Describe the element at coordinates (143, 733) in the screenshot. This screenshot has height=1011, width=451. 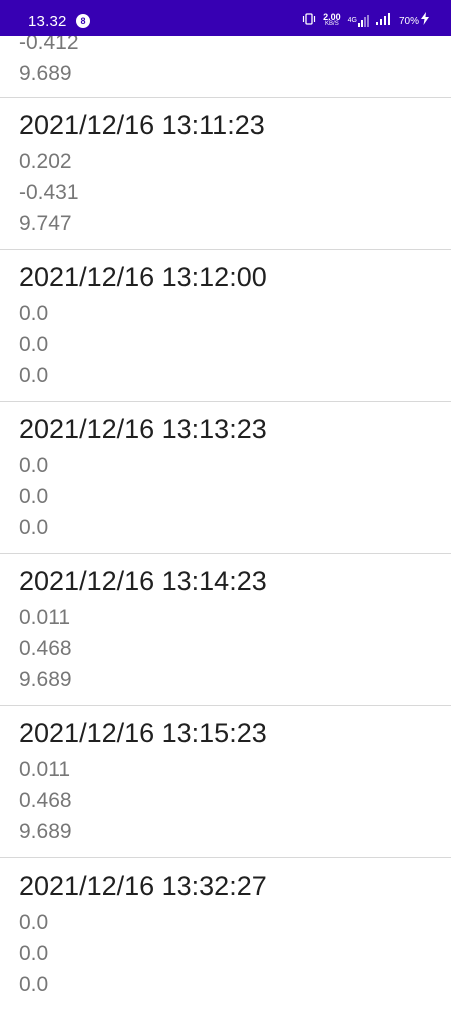
I see `timestamp: 2021/12/16 13:15:23` at that location.